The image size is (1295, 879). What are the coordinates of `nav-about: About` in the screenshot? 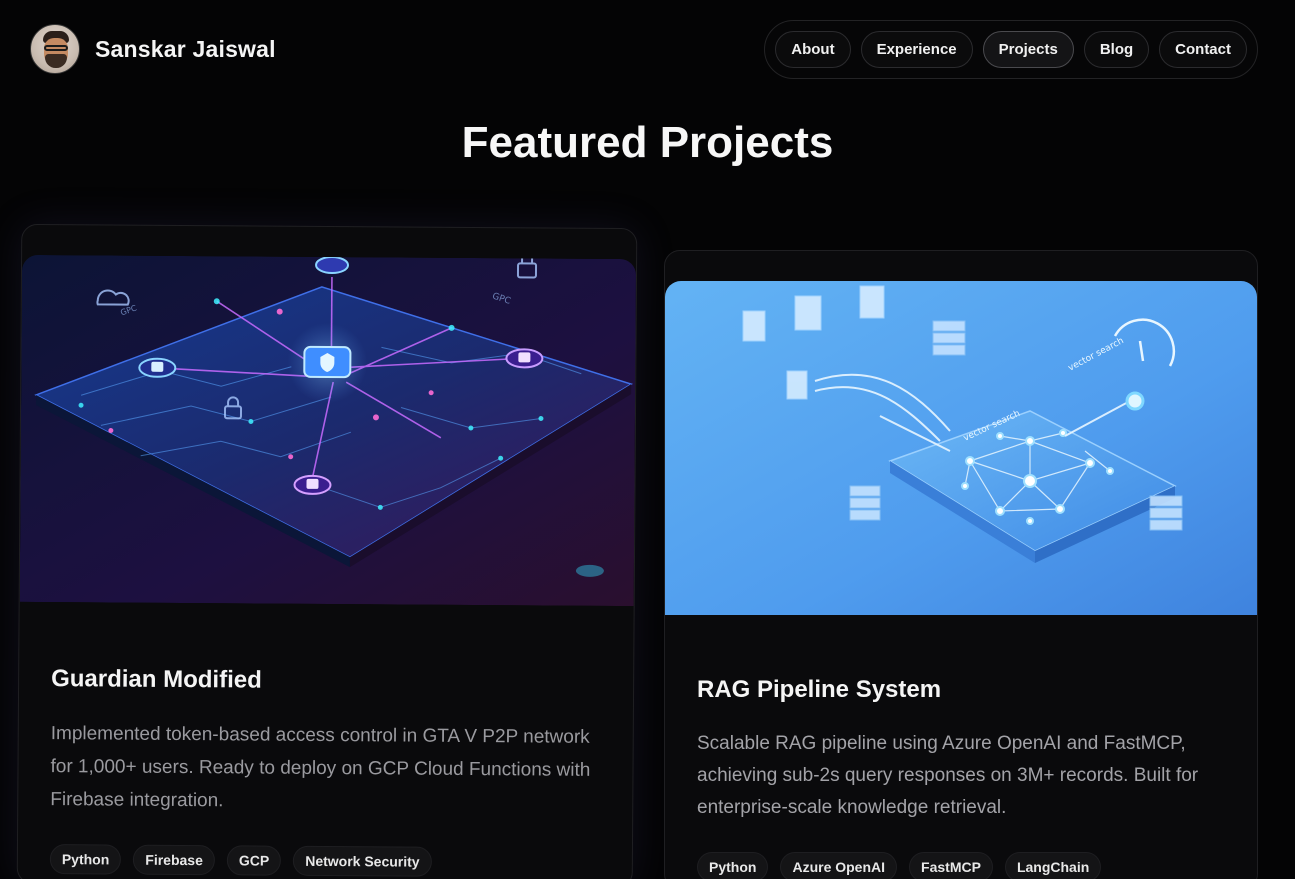 It's located at (813, 49).